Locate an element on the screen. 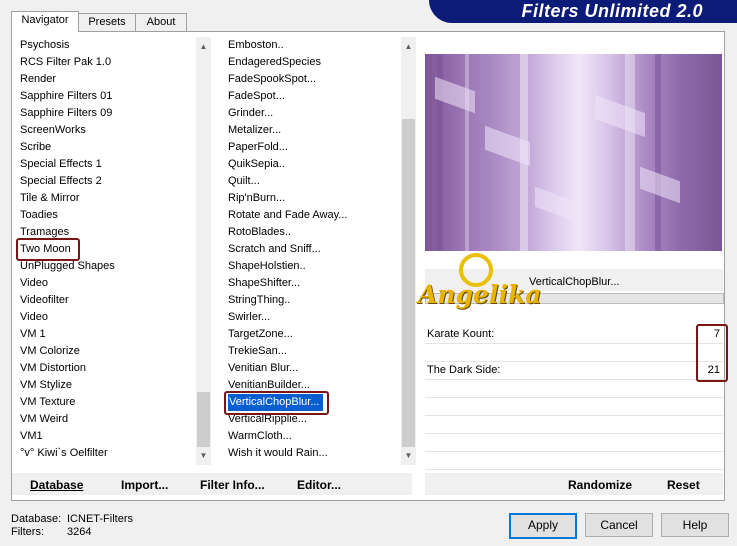  category-scrollbar: ▲ ▼ is located at coordinates (203, 251).